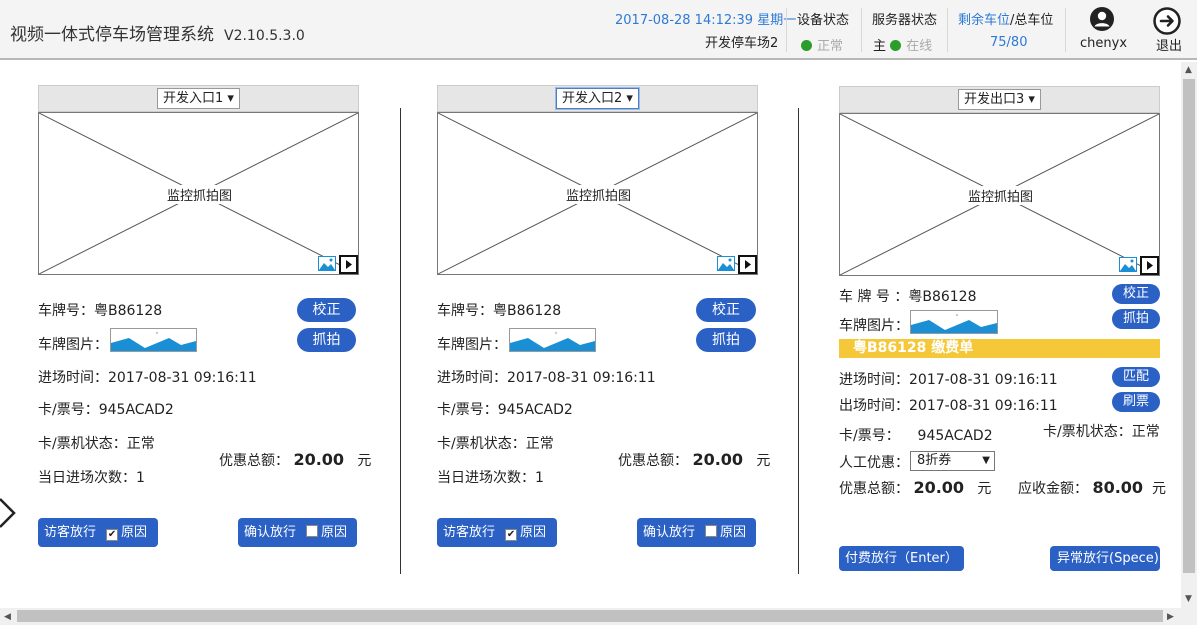  Describe the element at coordinates (70, 532) in the screenshot. I see `visitor-release-label: 访客放行` at that location.